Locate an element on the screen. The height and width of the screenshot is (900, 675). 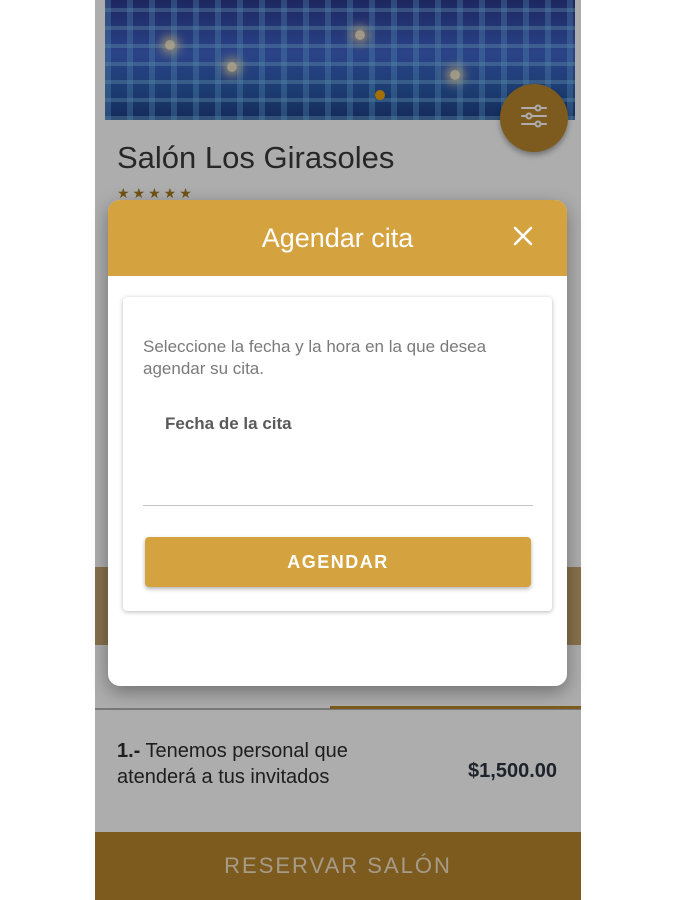
close-icon is located at coordinates (523, 238).